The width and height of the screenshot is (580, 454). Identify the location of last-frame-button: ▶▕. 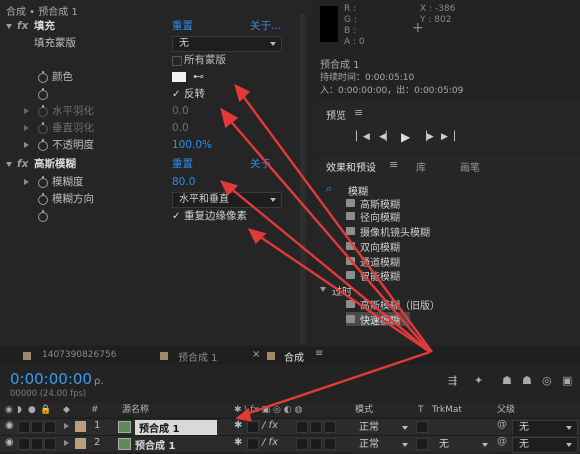
(448, 137).